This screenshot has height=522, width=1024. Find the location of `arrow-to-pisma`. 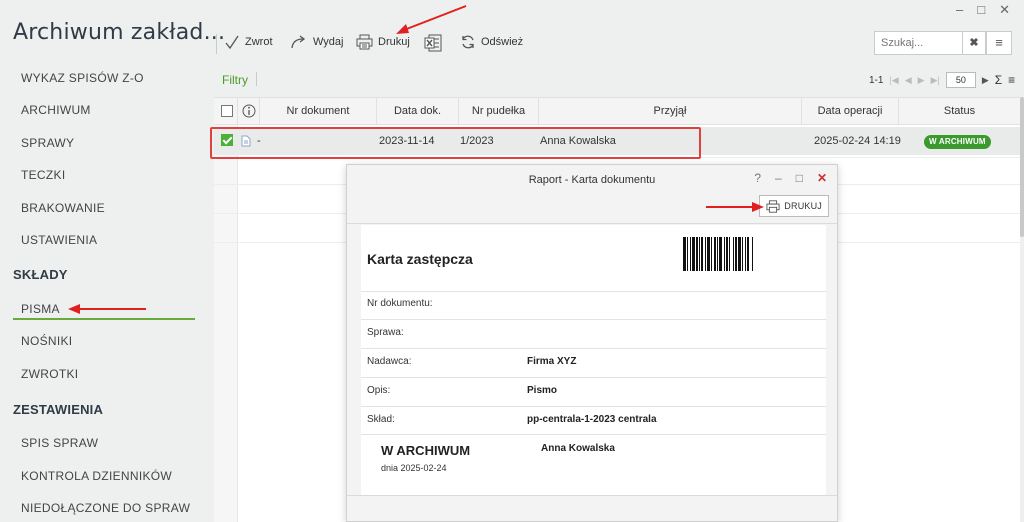

arrow-to-pisma is located at coordinates (107, 309).